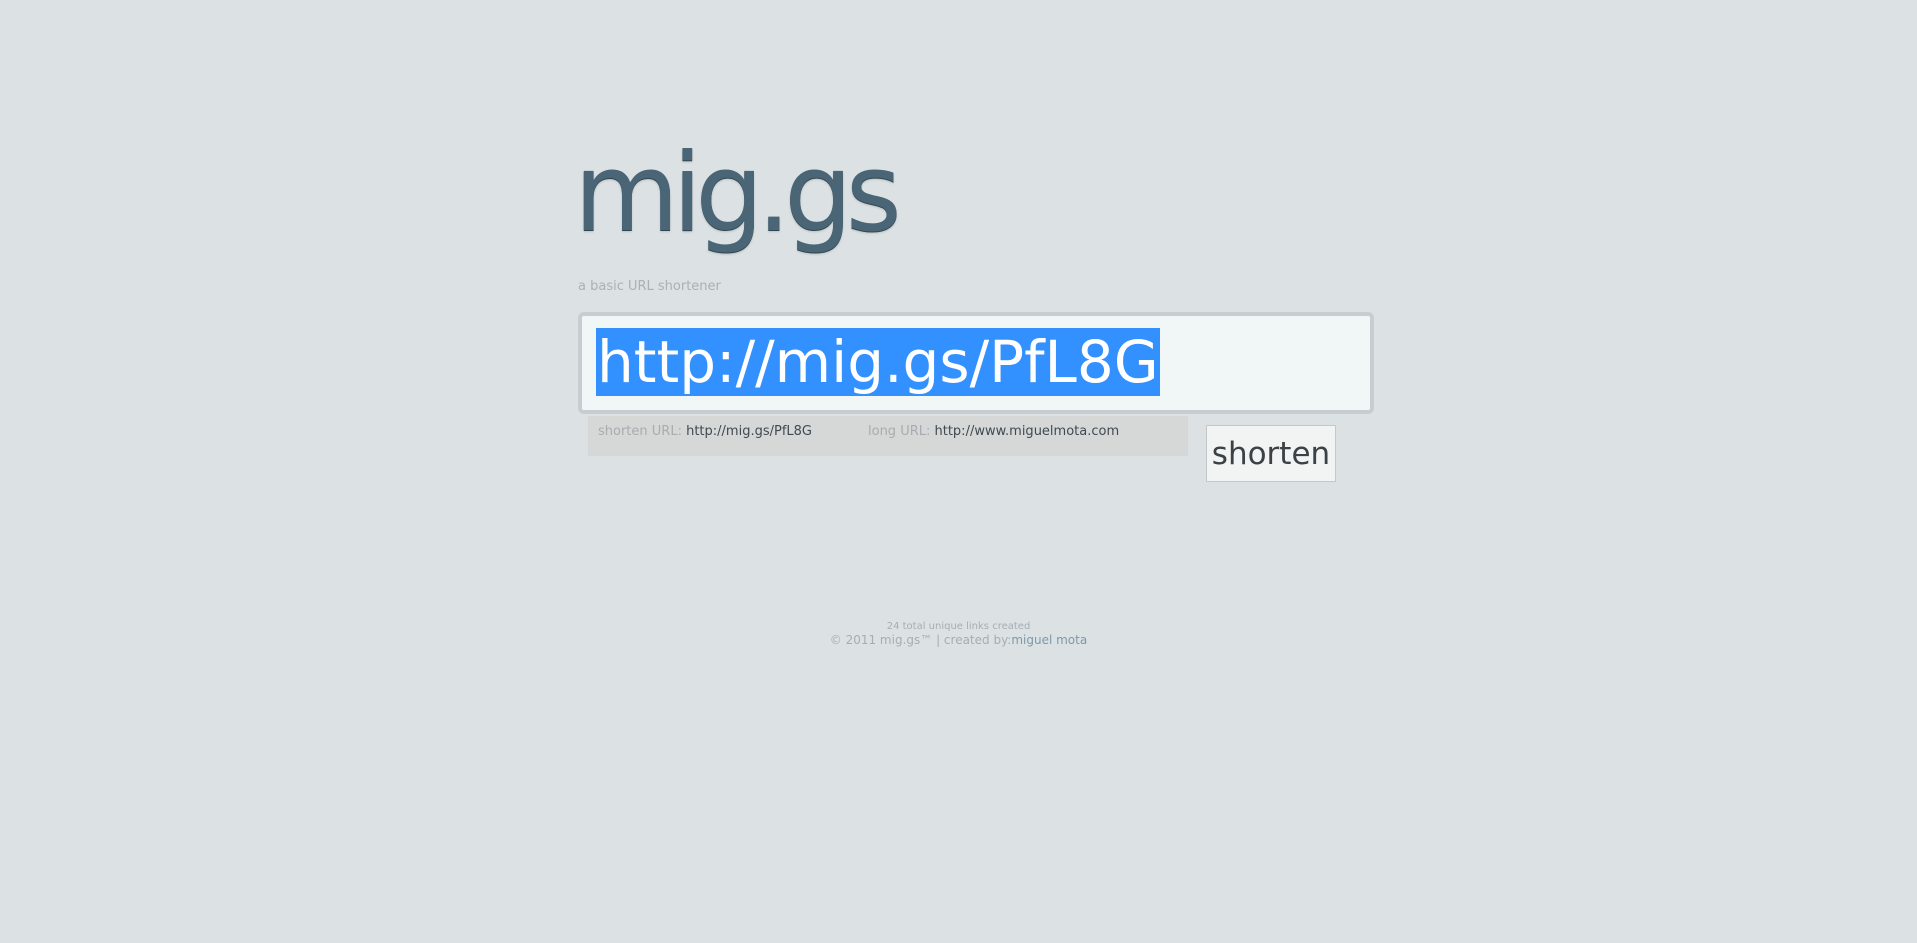  What do you see at coordinates (640, 431) in the screenshot?
I see `short-url-label: shorten URL:` at bounding box center [640, 431].